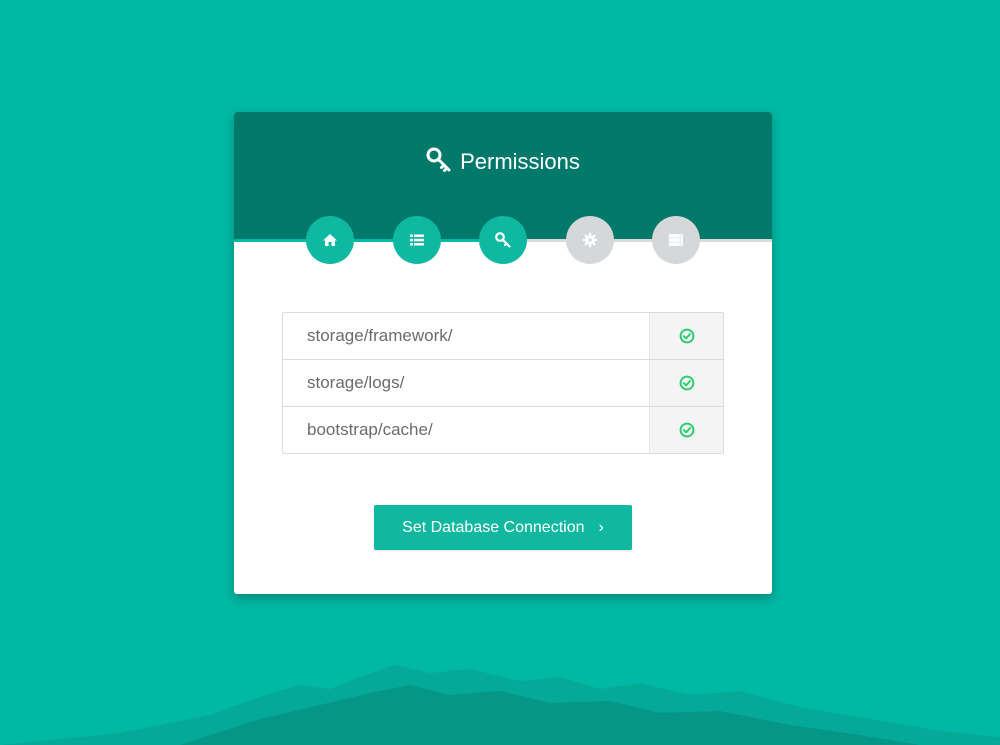 This screenshot has height=745, width=1000. I want to click on step-requirements, so click(417, 240).